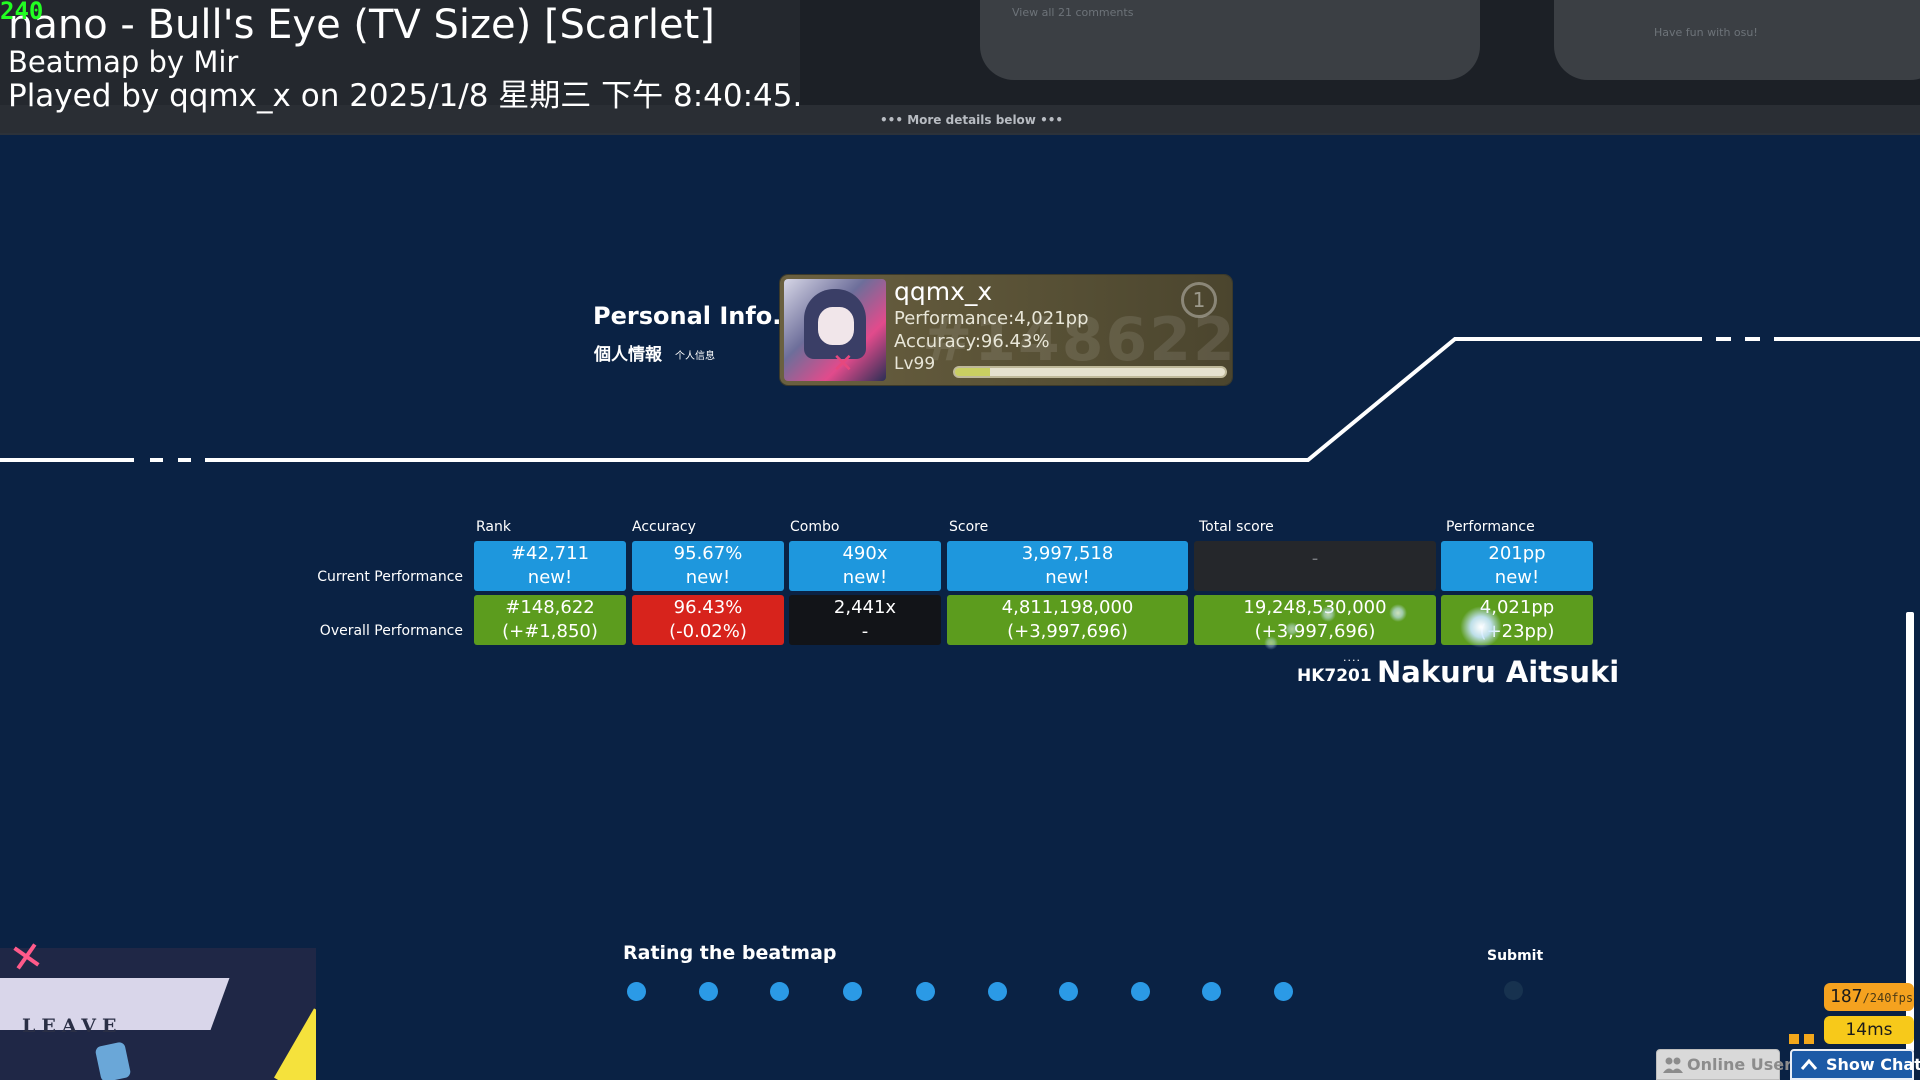 This screenshot has height=1080, width=1920. I want to click on overall-accuracy-change: (-0.02%), so click(708, 631).